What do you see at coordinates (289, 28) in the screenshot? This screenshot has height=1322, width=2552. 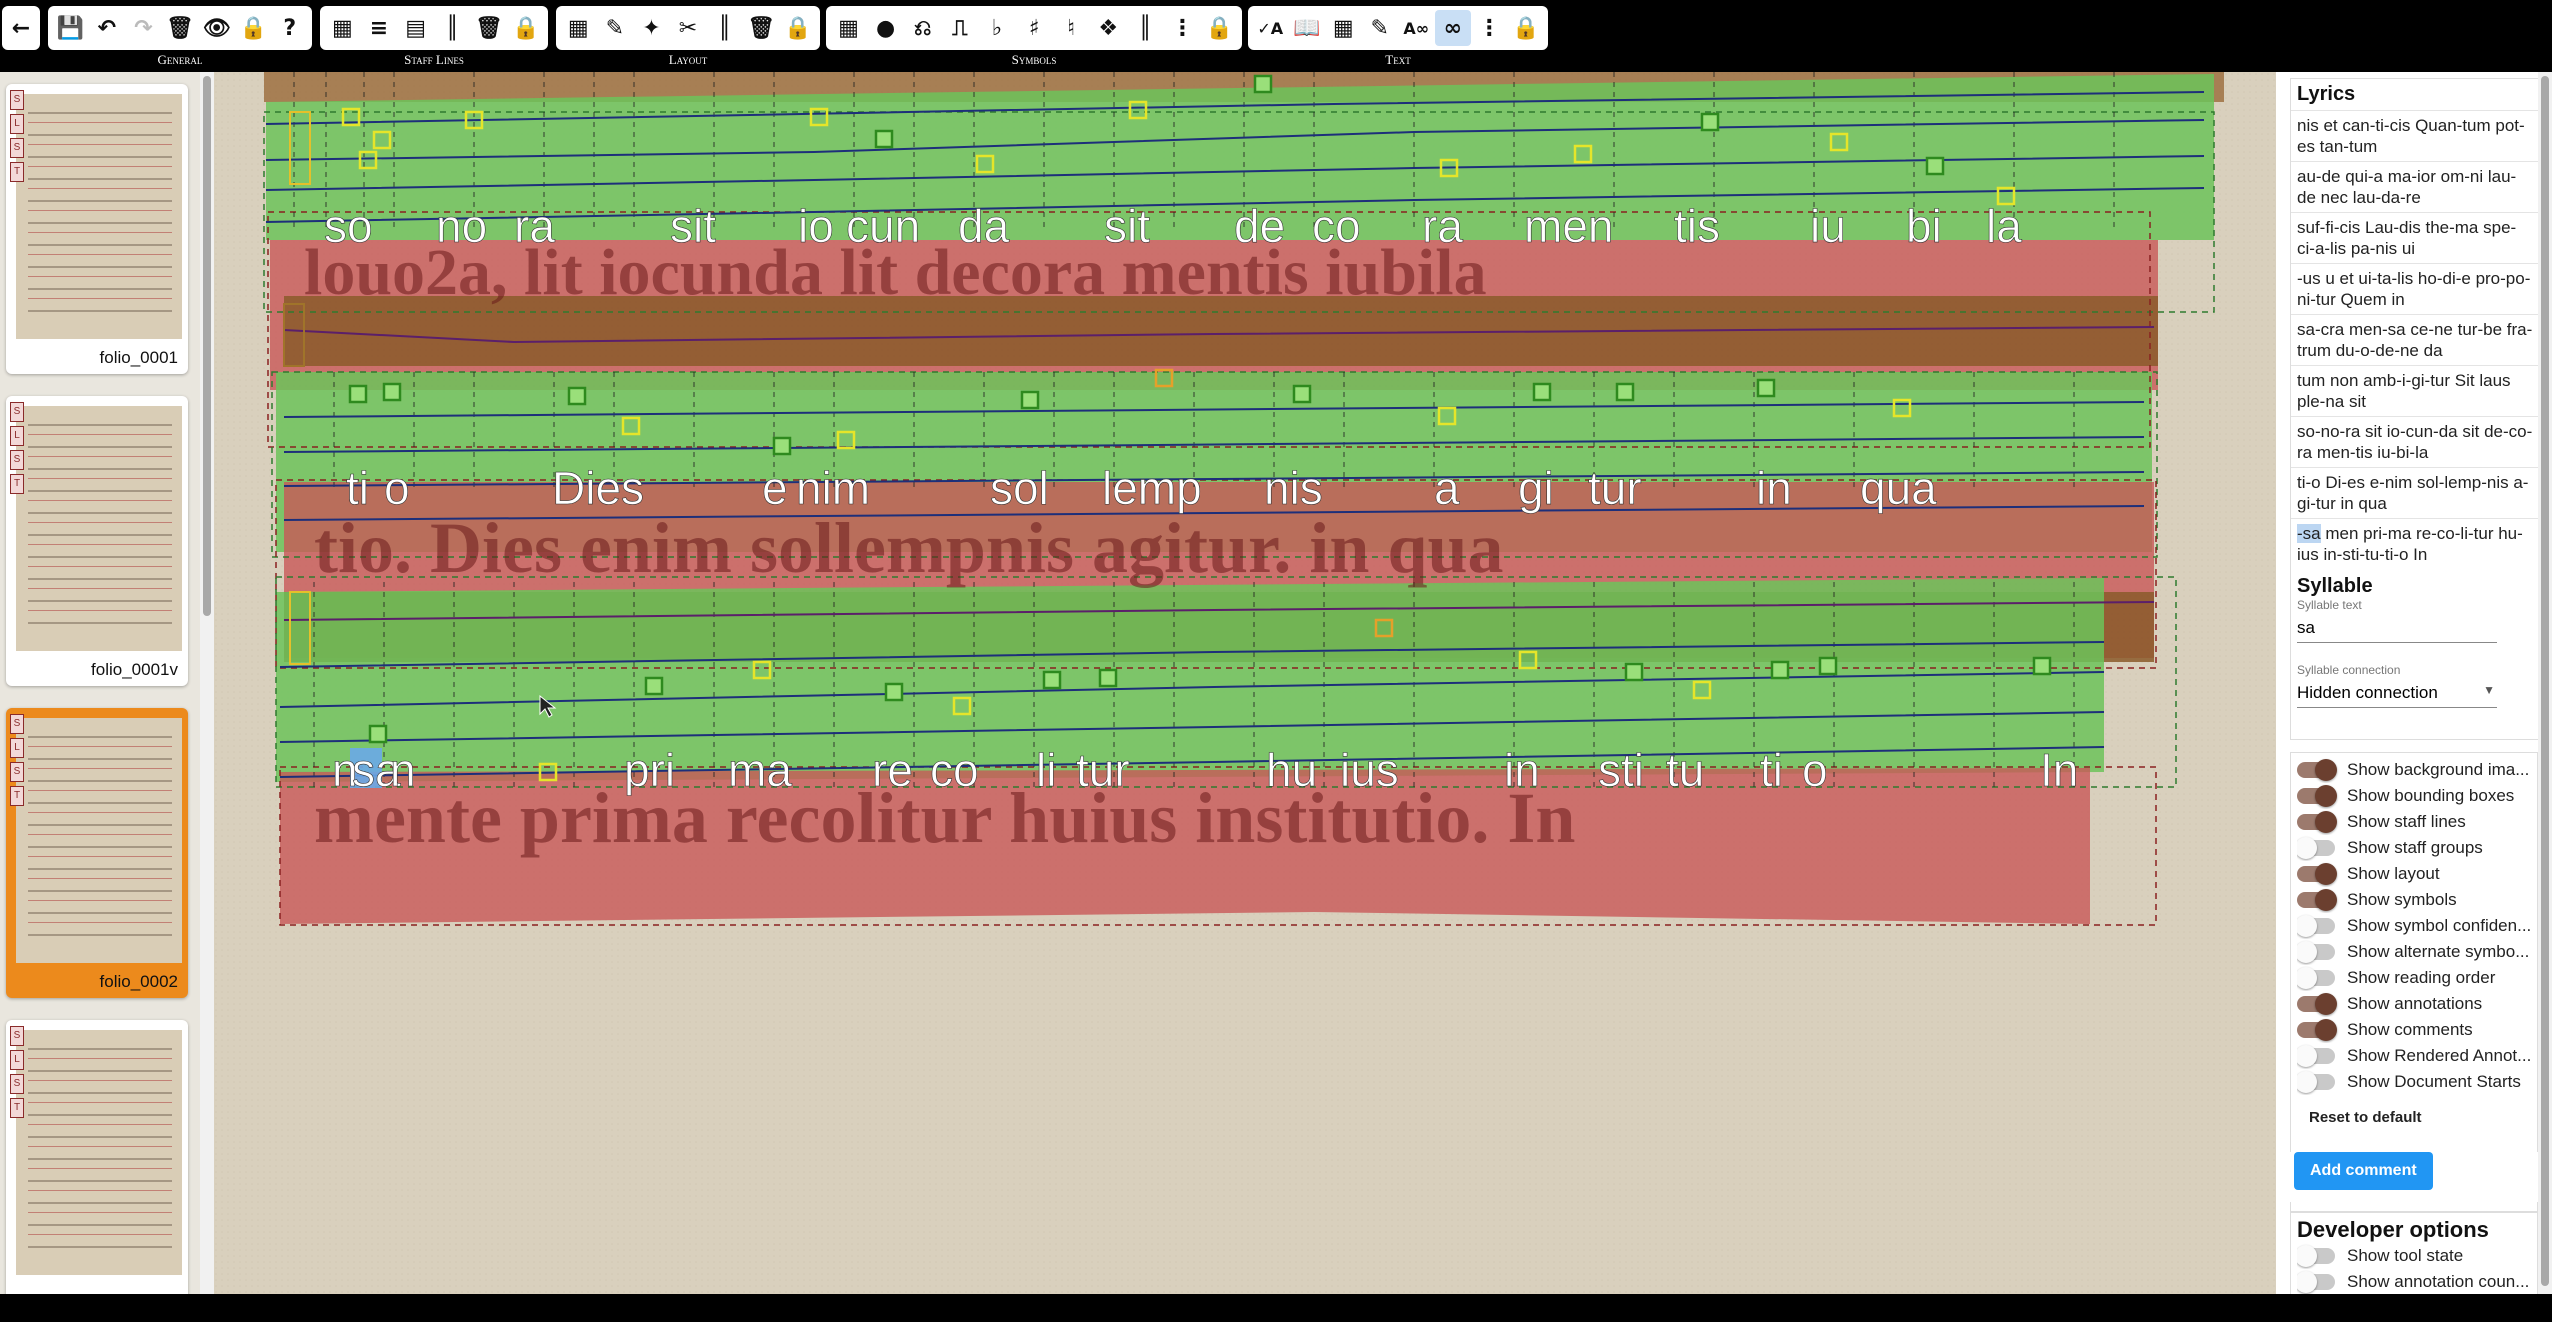 I see `help-icon: ?` at bounding box center [289, 28].